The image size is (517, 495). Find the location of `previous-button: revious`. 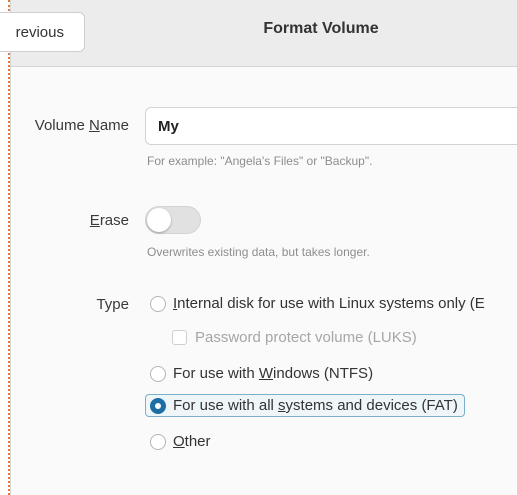

previous-button: revious is located at coordinates (42, 32).